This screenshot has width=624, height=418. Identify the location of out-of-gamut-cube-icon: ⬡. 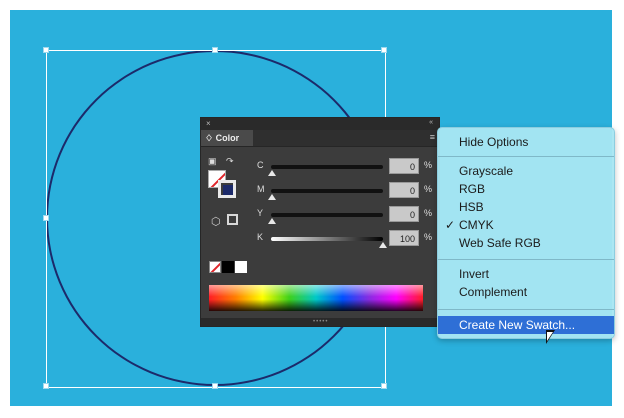
(216, 221).